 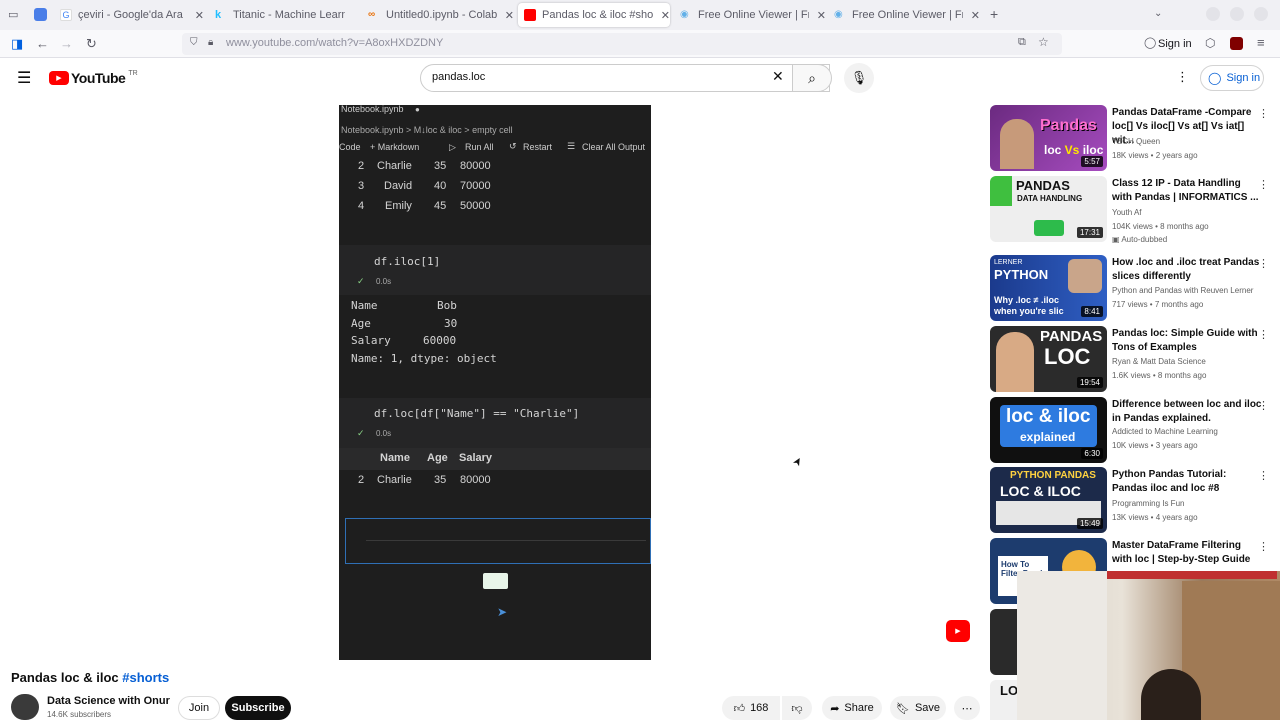 What do you see at coordinates (1050, 198) in the screenshot?
I see `thumbnail-text: DATA HANDLING` at bounding box center [1050, 198].